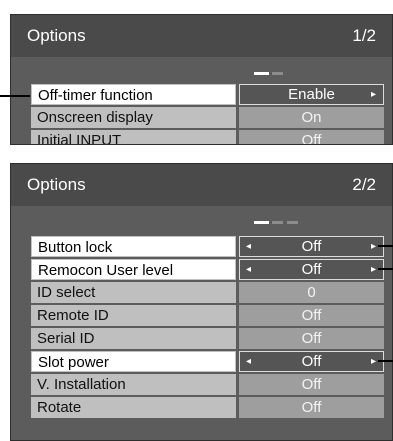 The width and height of the screenshot is (393, 441). I want to click on menu-row-id-select: ID select 0, so click(207, 292).